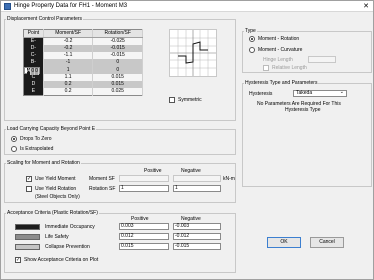 The height and width of the screenshot is (280, 374). What do you see at coordinates (68, 33) in the screenshot?
I see `column-header-moment: Moment/SF` at bounding box center [68, 33].